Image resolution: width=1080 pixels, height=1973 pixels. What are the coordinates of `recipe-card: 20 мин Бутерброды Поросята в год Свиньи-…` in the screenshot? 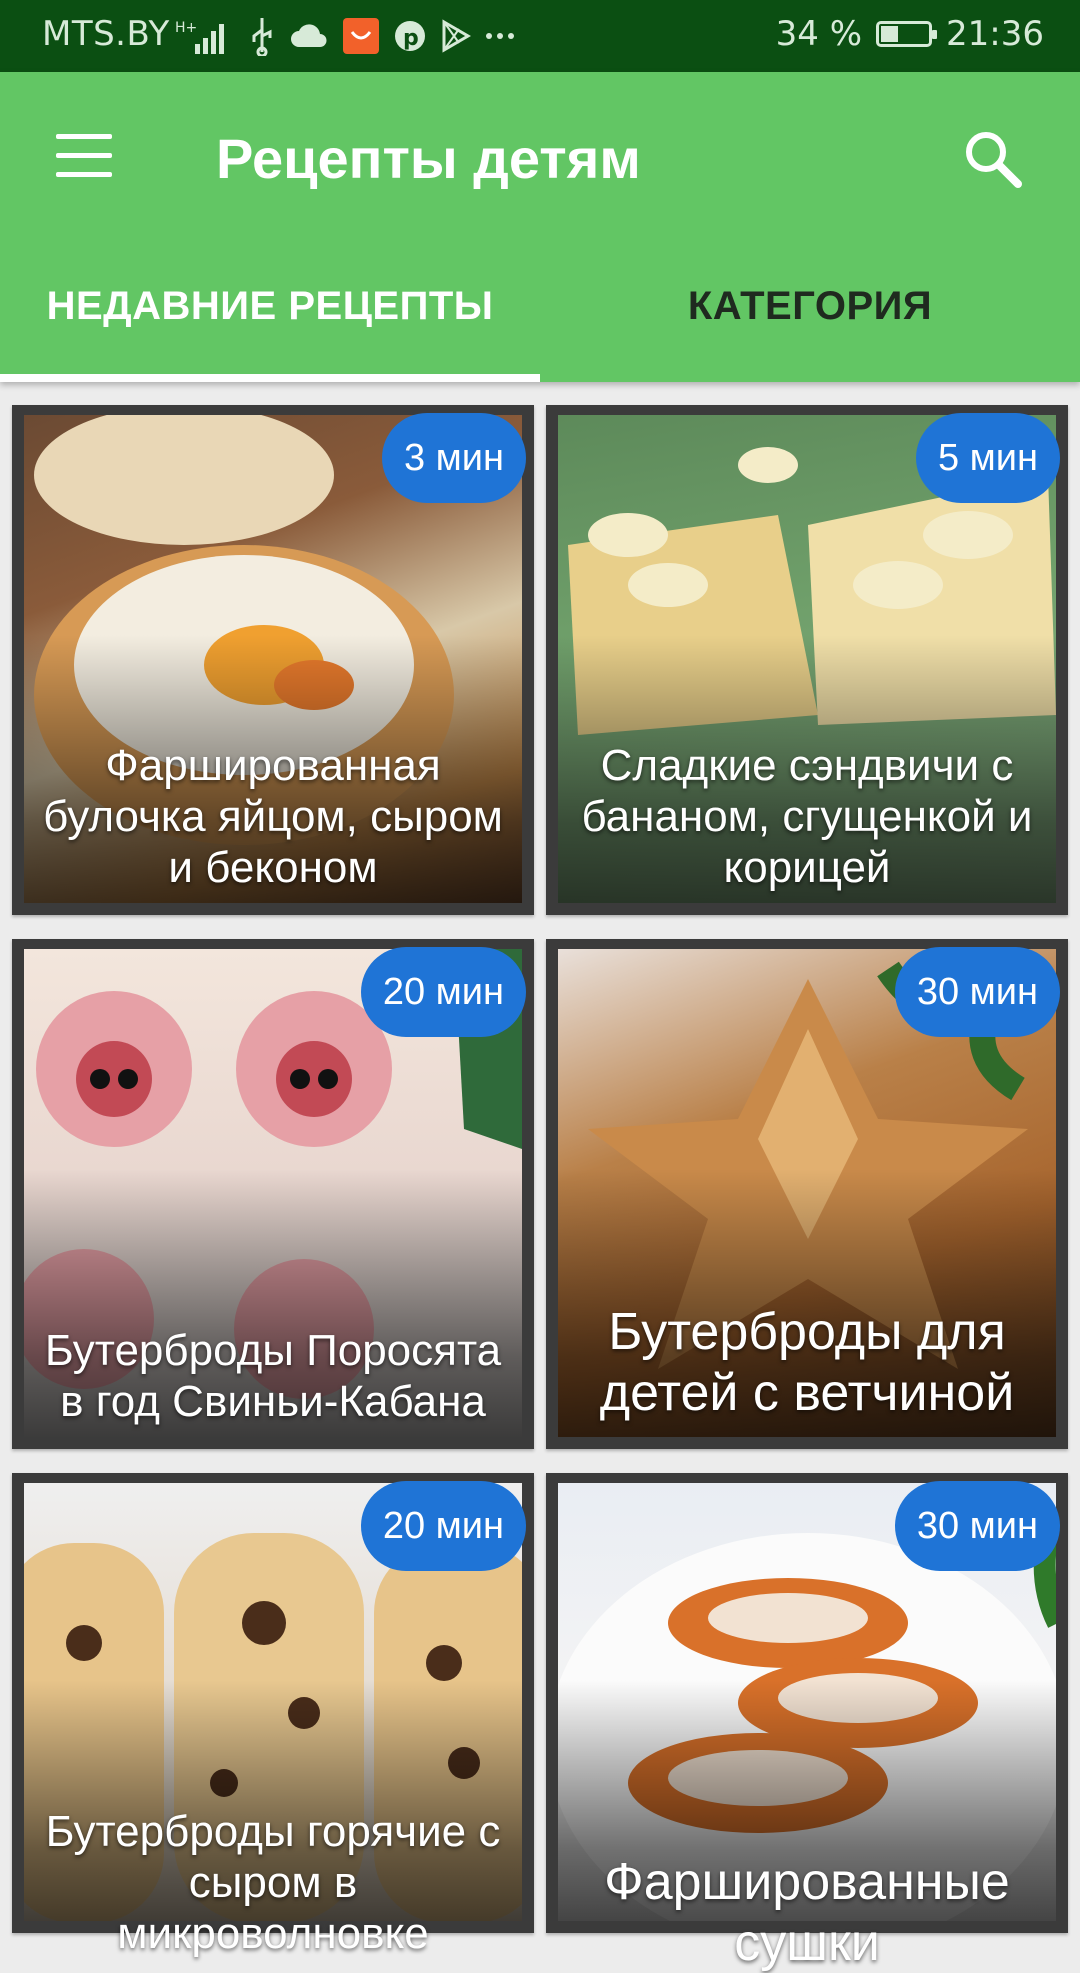 It's located at (273, 1194).